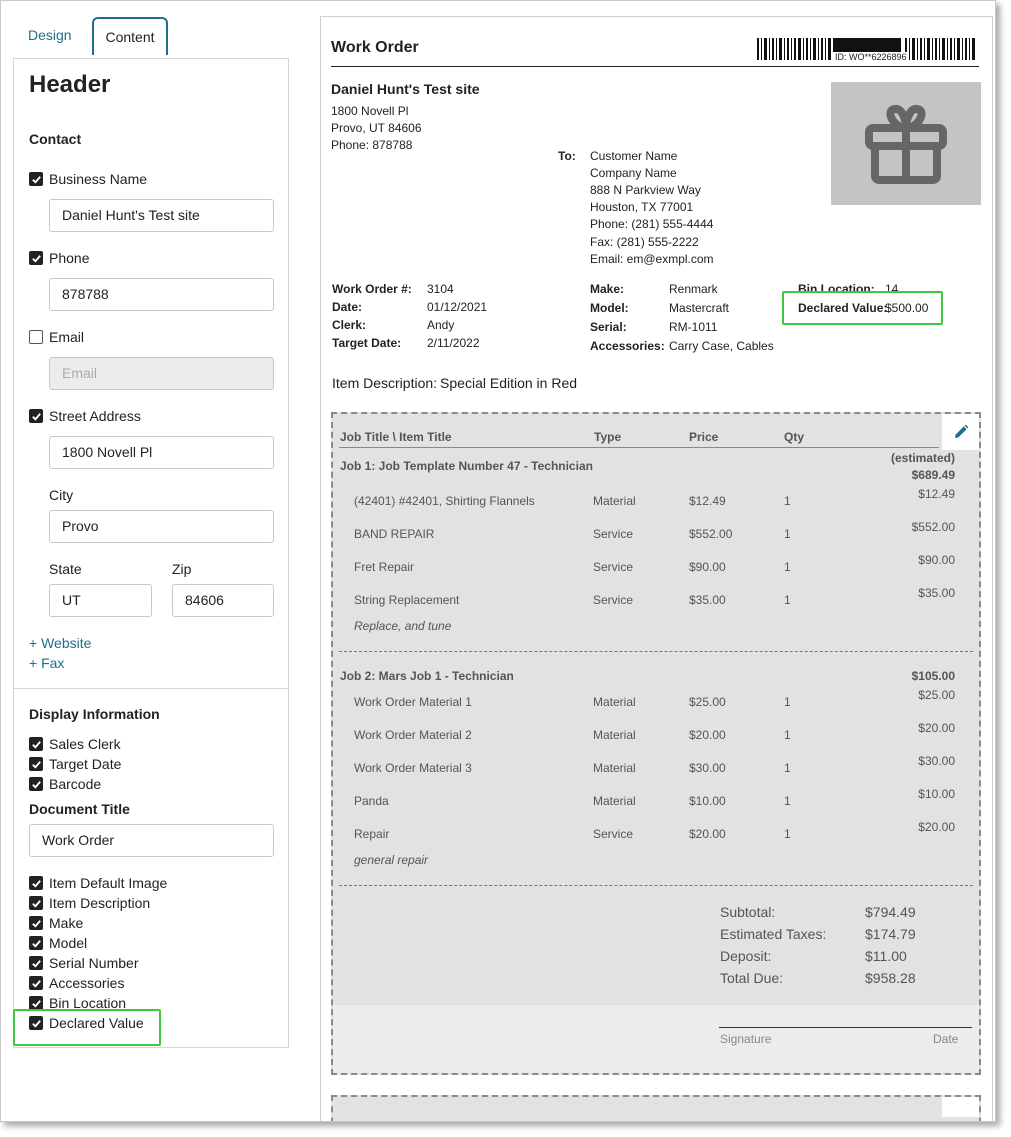  Describe the element at coordinates (89, 903) in the screenshot. I see `item-description-checkbox: Item Description` at that location.